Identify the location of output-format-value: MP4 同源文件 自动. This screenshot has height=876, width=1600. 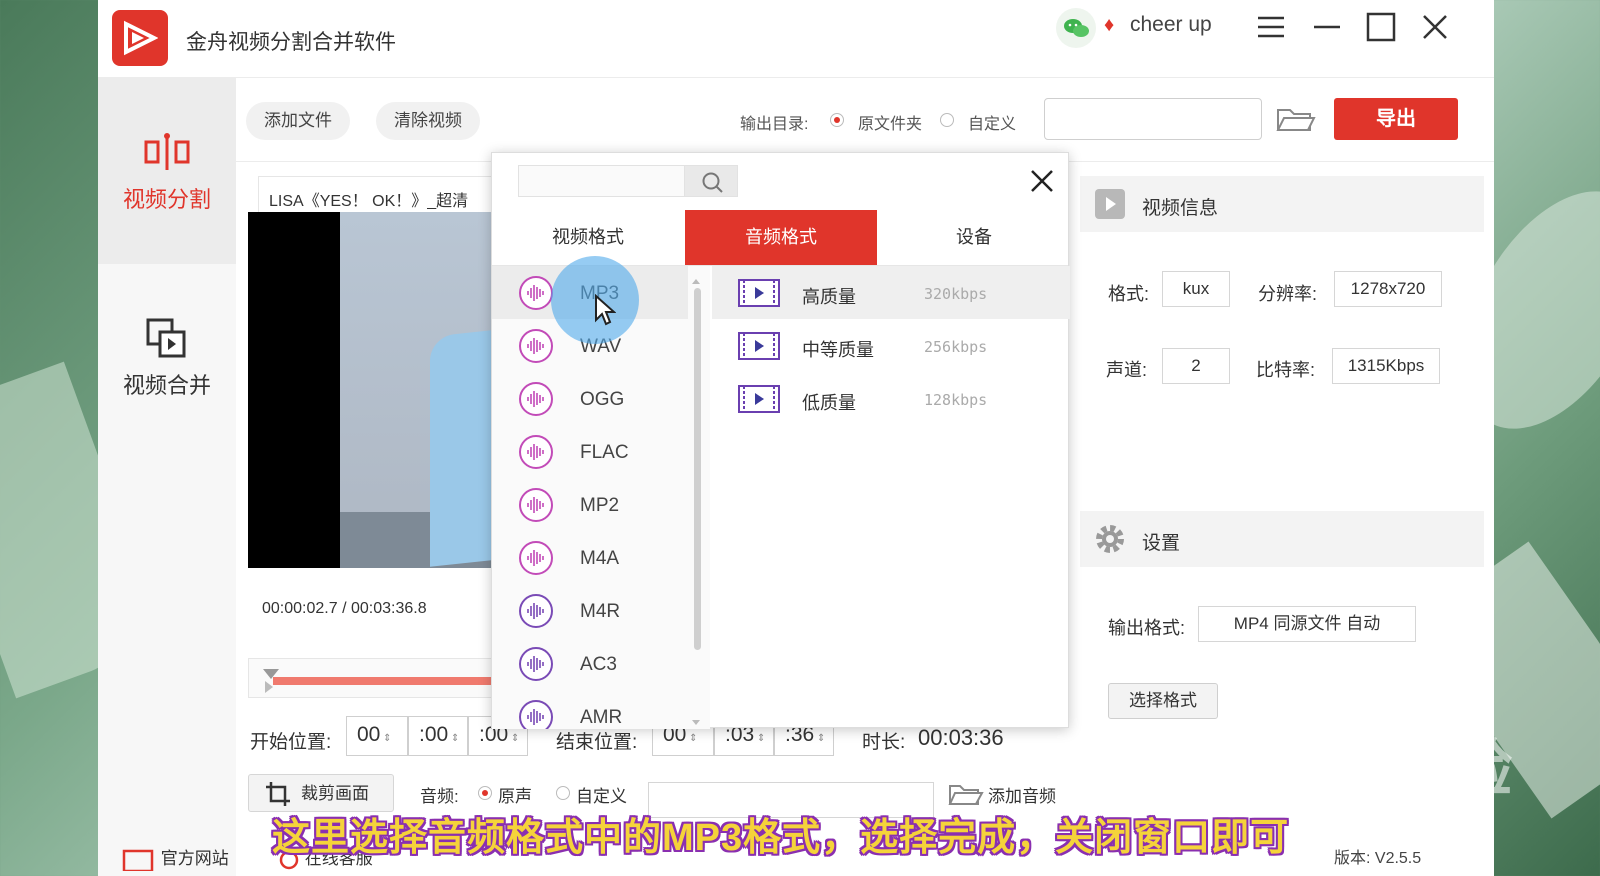
(1307, 624).